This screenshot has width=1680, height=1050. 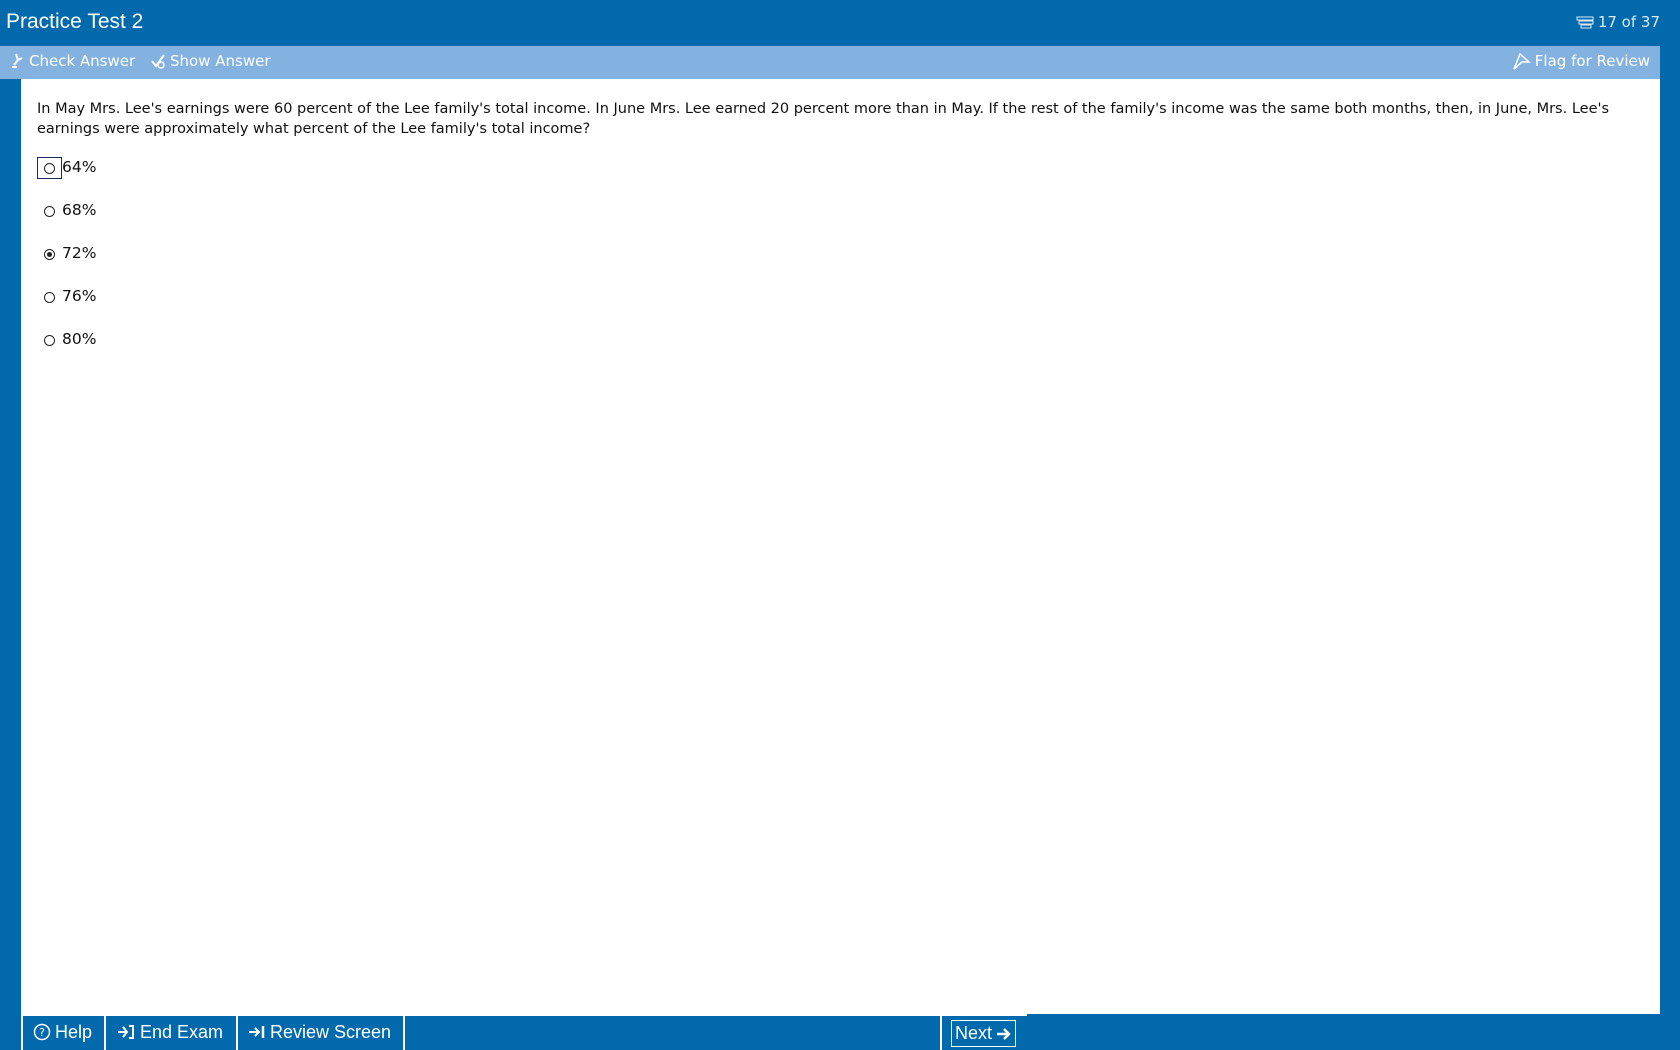 What do you see at coordinates (18, 61) in the screenshot?
I see `check-answer-icon` at bounding box center [18, 61].